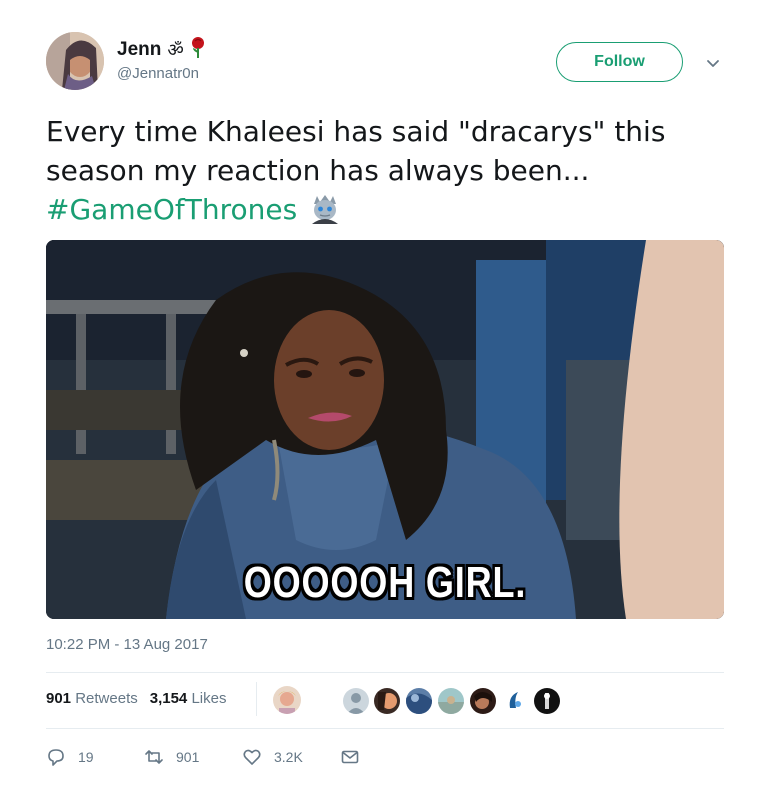 This screenshot has width=768, height=801. What do you see at coordinates (385, 582) in the screenshot?
I see `gif-caption: OOOOOH GIRL.` at bounding box center [385, 582].